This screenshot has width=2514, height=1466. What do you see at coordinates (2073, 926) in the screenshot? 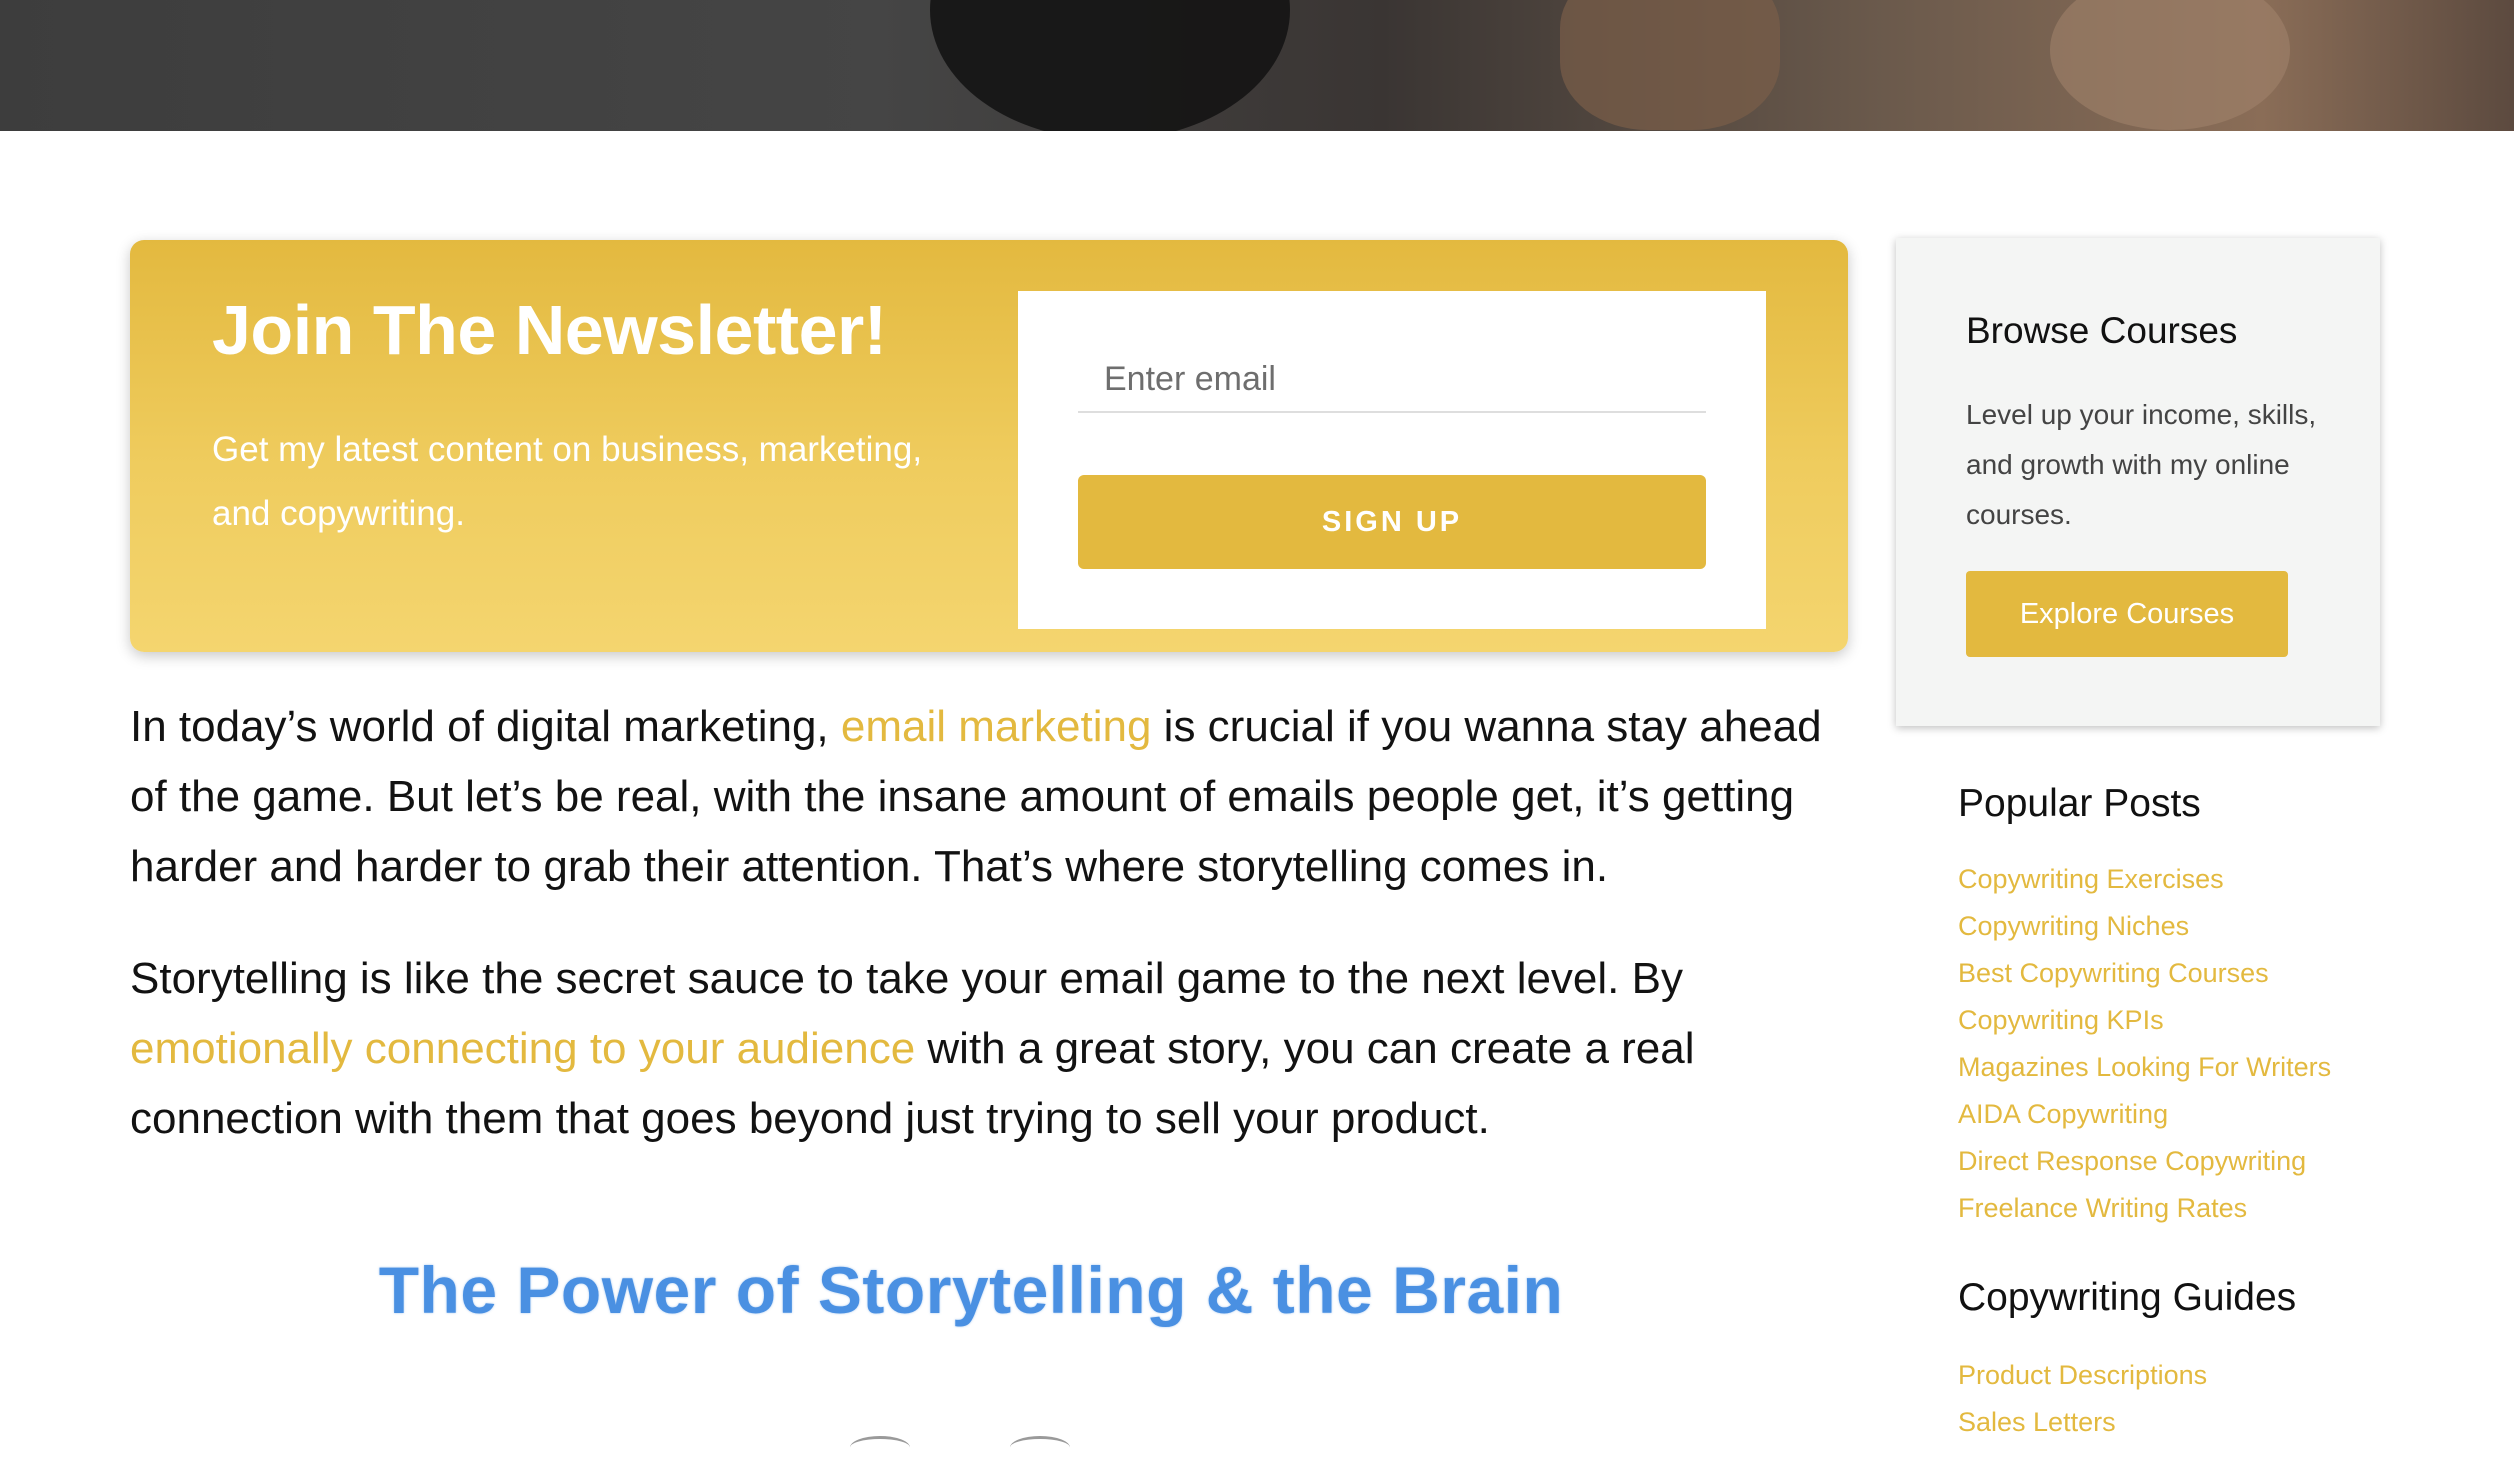
I see `popular-post-link: Copywriting Niches` at bounding box center [2073, 926].